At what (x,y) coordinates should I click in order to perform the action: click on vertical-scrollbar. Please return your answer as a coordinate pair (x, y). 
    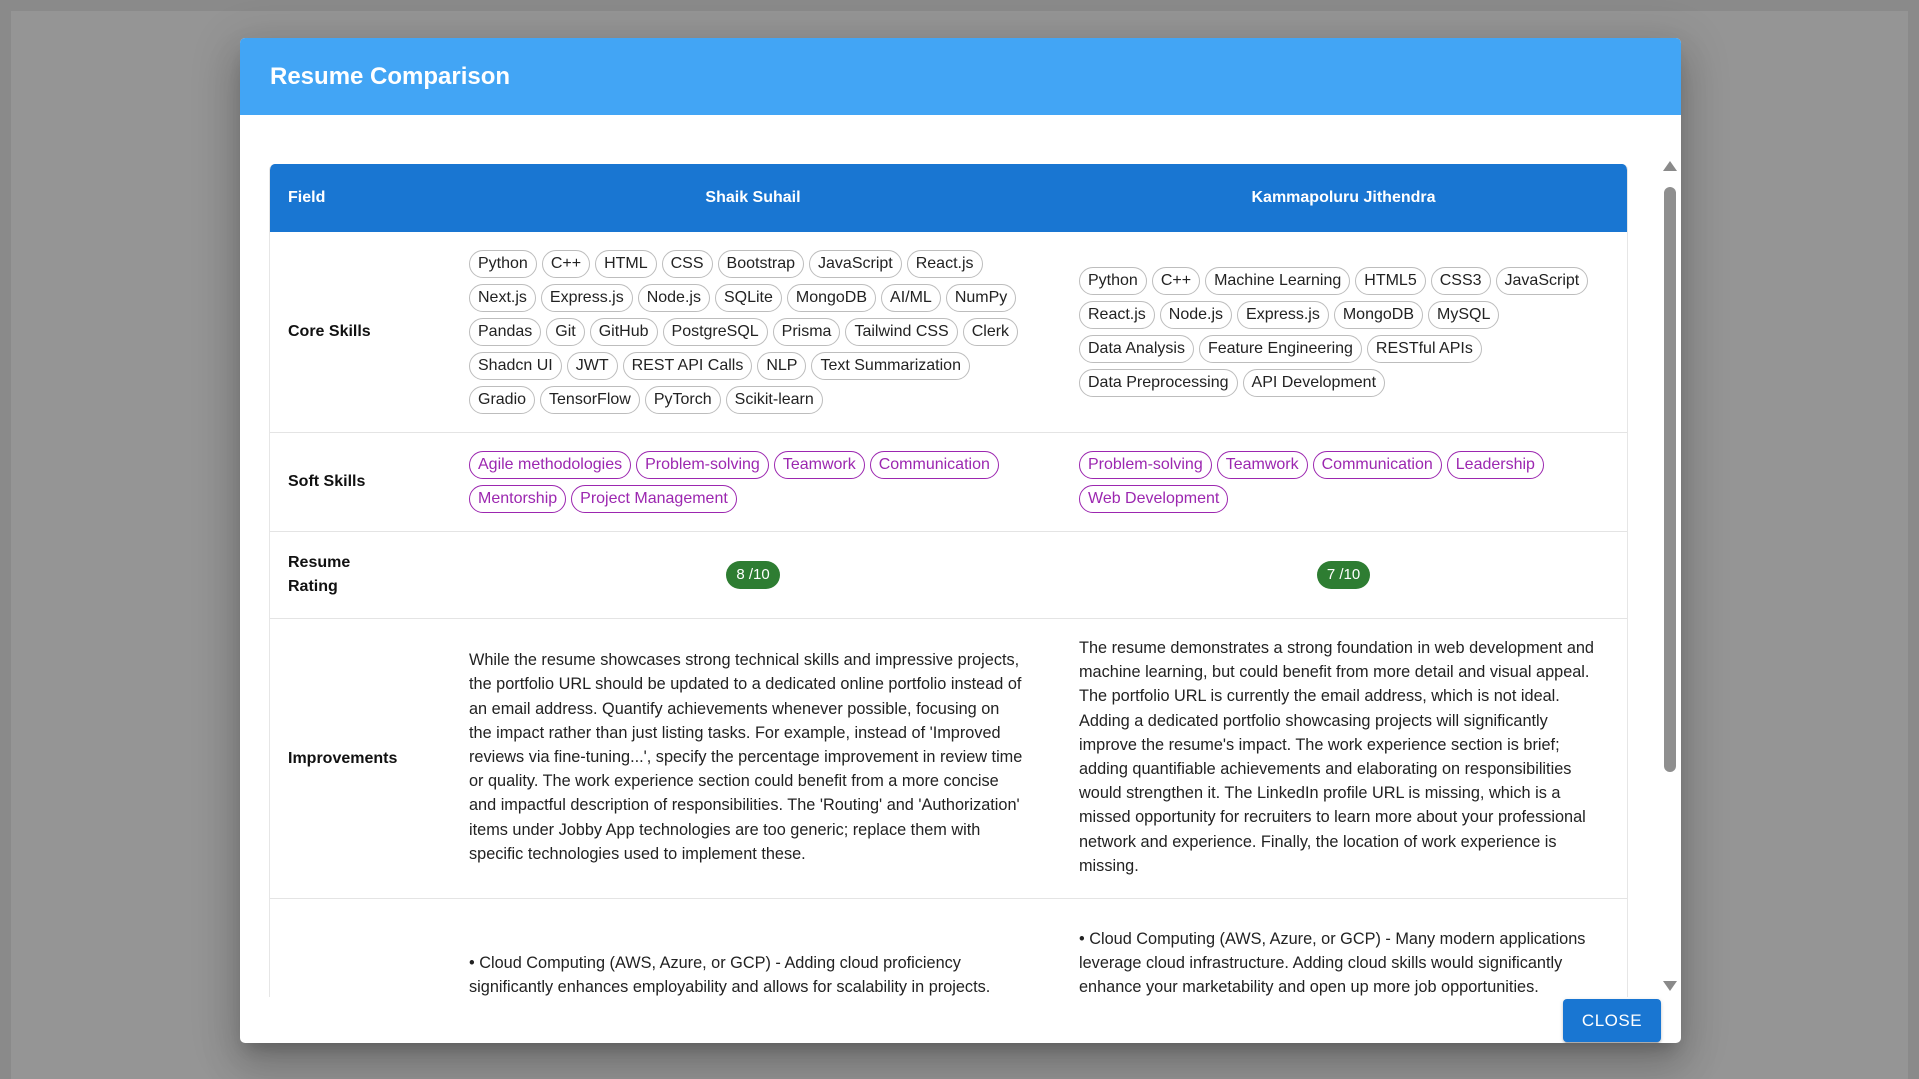
    Looking at the image, I should click on (1669, 556).